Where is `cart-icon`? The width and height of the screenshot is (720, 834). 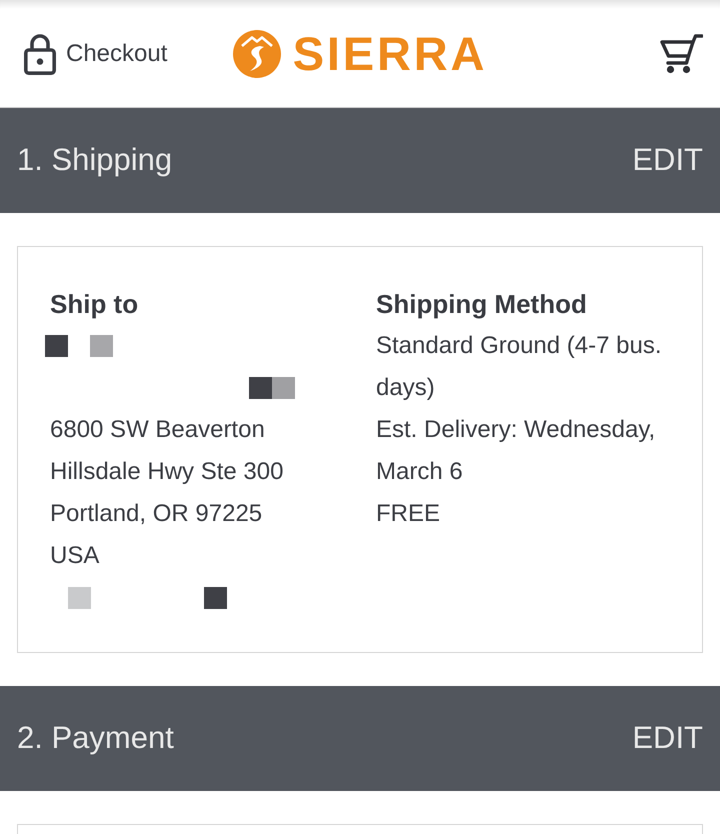 cart-icon is located at coordinates (681, 54).